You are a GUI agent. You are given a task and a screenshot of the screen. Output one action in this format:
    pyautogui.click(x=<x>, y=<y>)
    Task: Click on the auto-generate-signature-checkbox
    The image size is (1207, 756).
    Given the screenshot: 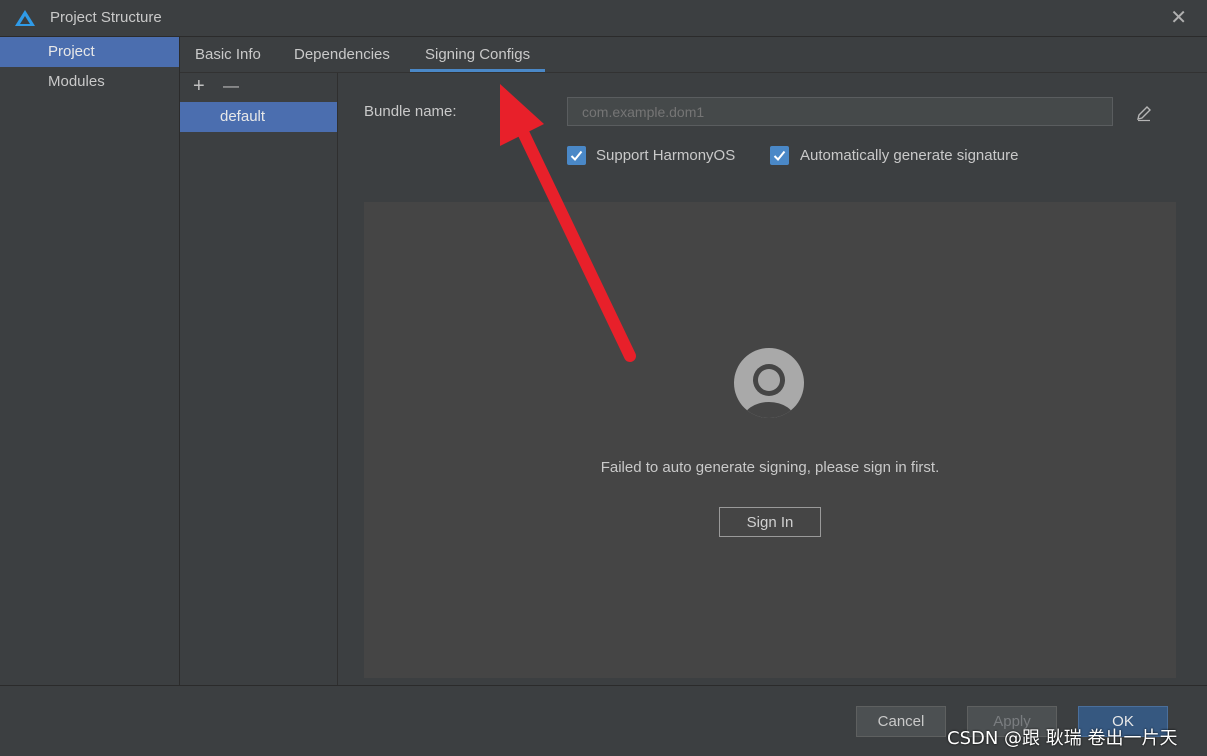 What is the action you would take?
    pyautogui.click(x=779, y=155)
    